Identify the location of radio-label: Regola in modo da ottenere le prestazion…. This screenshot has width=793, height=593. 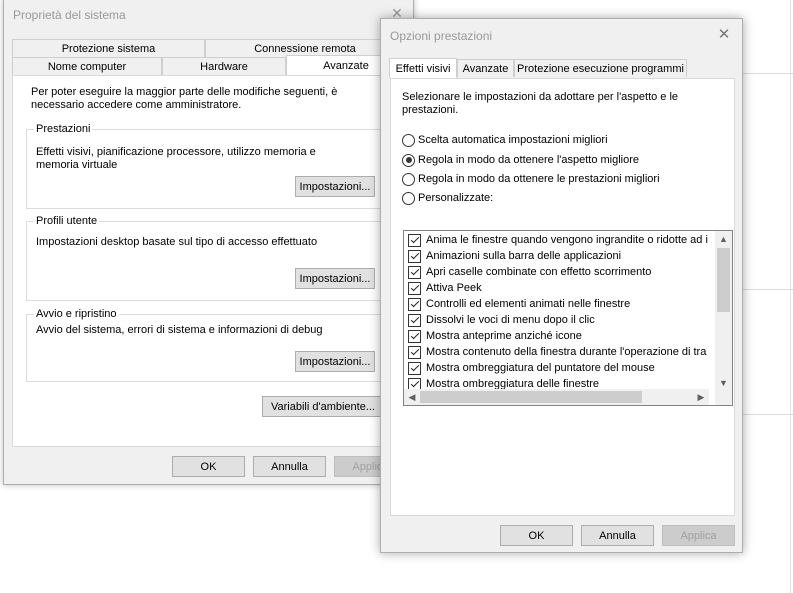
(539, 179).